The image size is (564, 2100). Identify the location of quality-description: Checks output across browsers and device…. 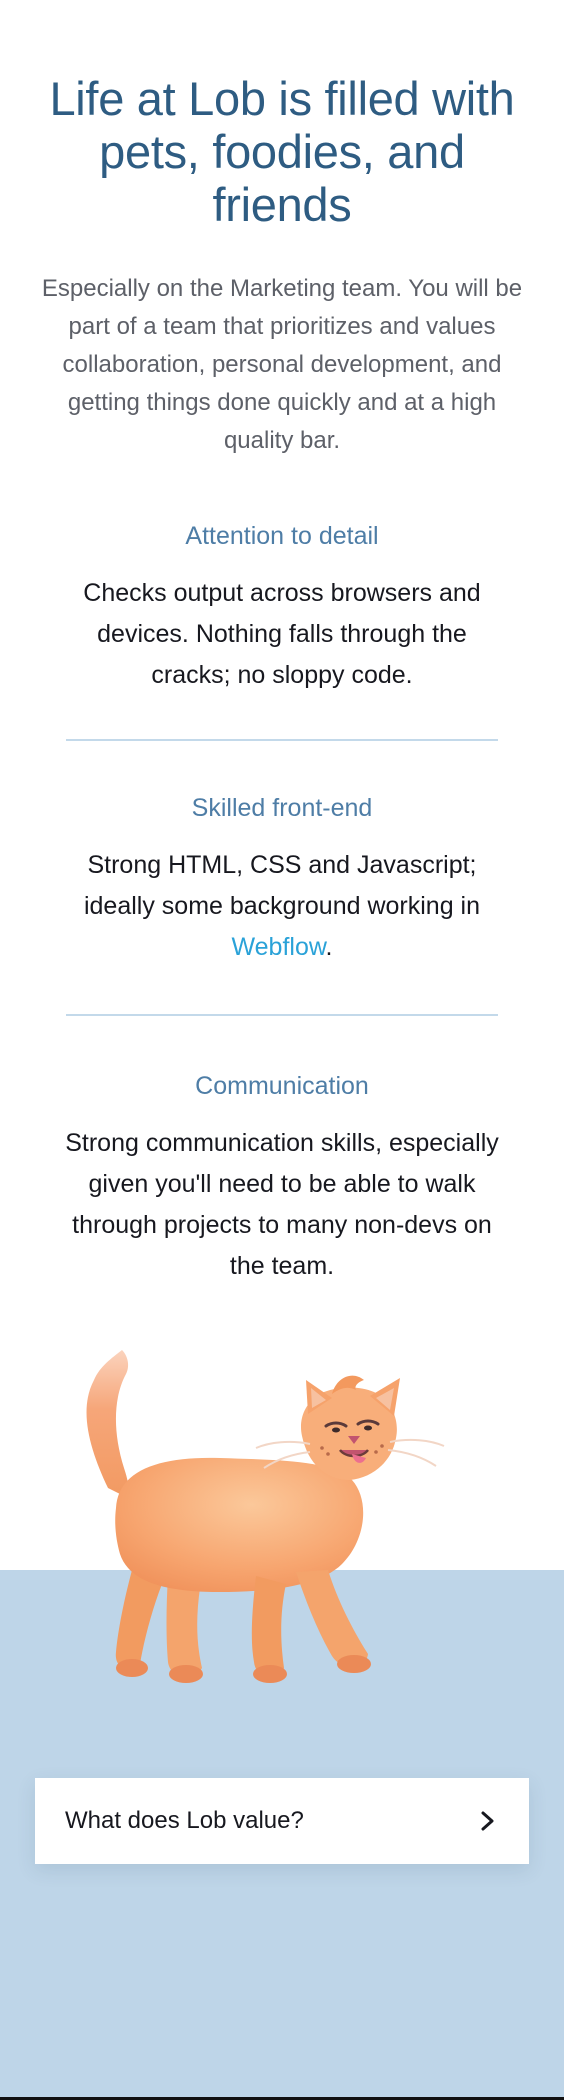
(282, 634).